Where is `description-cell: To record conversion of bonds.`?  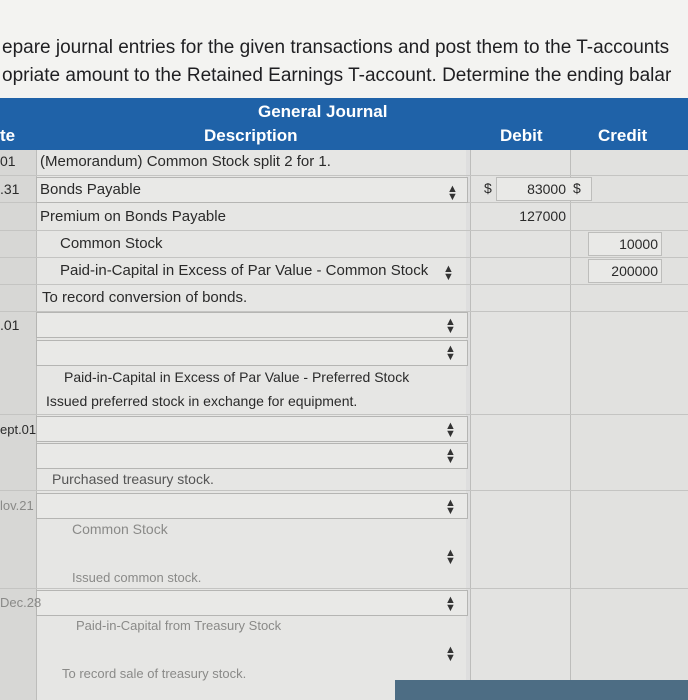 description-cell: To record conversion of bonds. is located at coordinates (145, 297).